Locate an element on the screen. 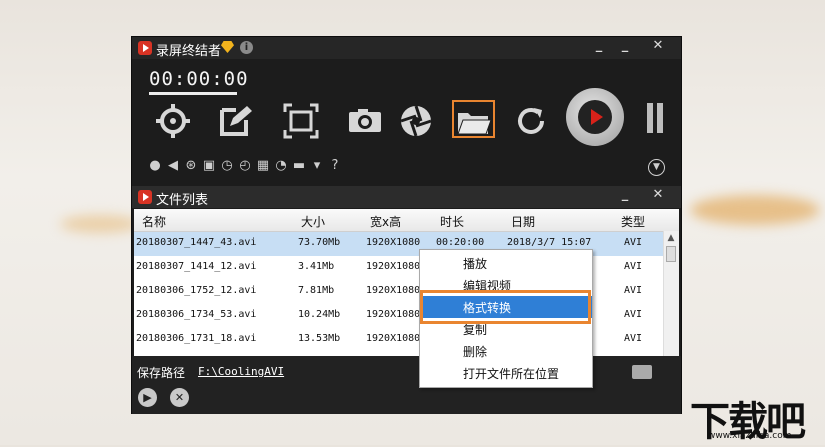 This screenshot has width=825, height=447. table-header: 名称 大小 宽x高 时长 日期 类型 is located at coordinates (406, 220).